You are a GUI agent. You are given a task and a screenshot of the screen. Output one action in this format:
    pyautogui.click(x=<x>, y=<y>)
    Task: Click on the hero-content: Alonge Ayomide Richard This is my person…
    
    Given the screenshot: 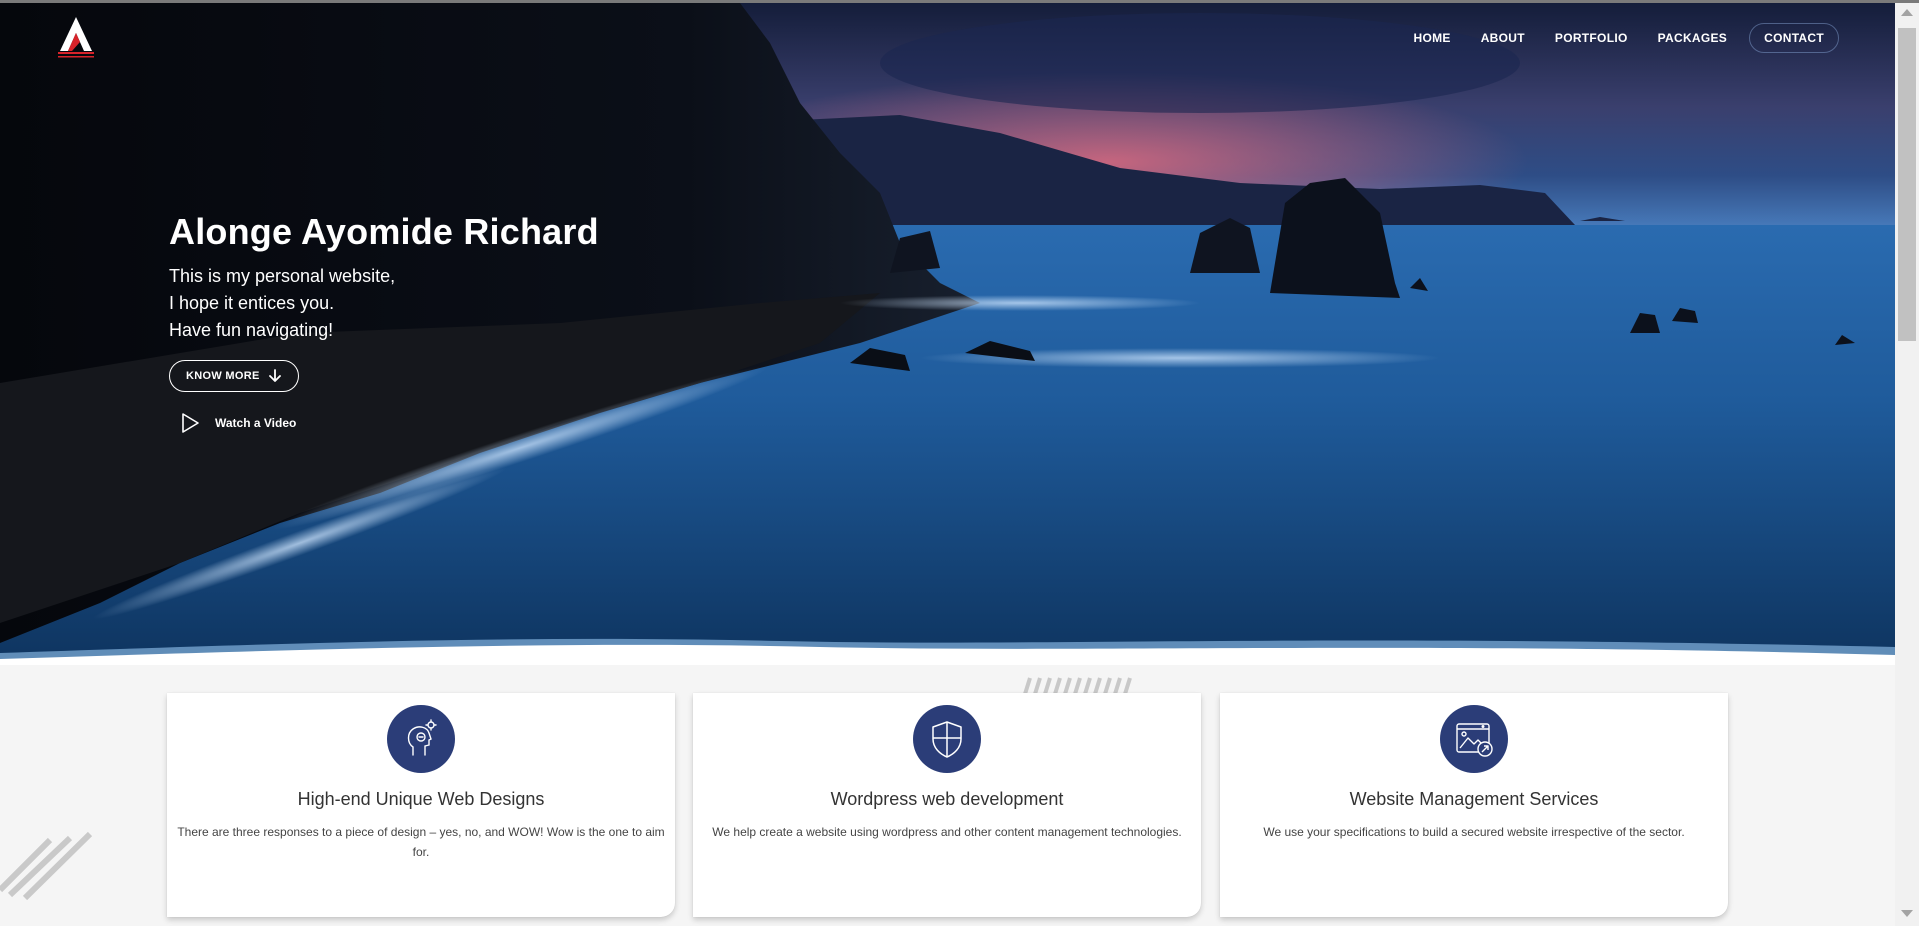 What is the action you would take?
    pyautogui.click(x=384, y=322)
    